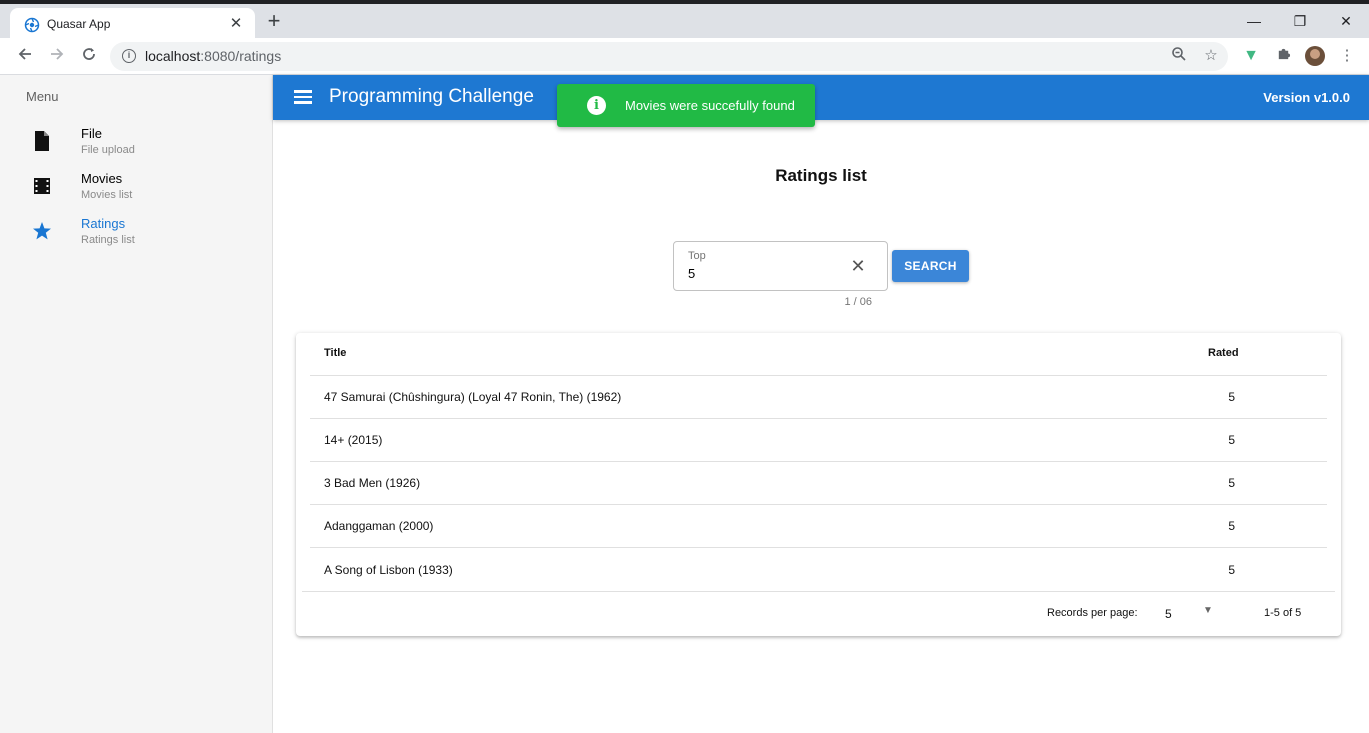  What do you see at coordinates (697, 256) in the screenshot?
I see `top-field-label: Top` at bounding box center [697, 256].